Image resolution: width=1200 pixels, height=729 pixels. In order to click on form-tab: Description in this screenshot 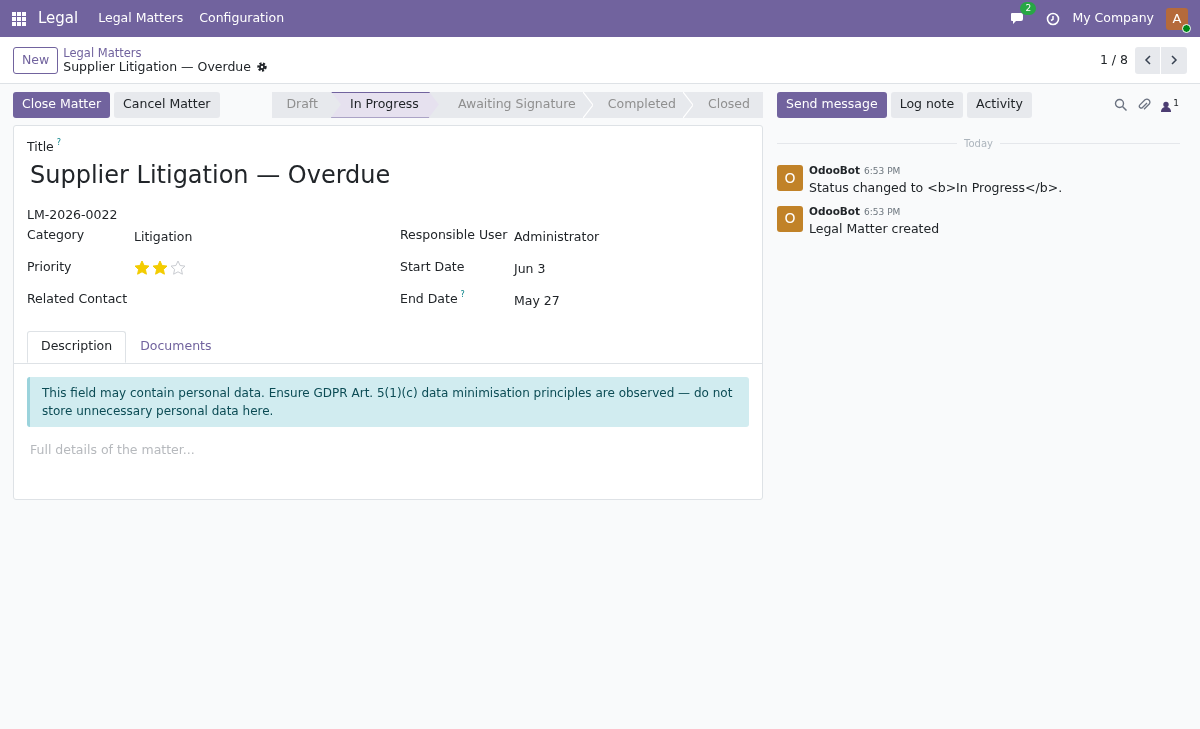, I will do `click(77, 346)`.